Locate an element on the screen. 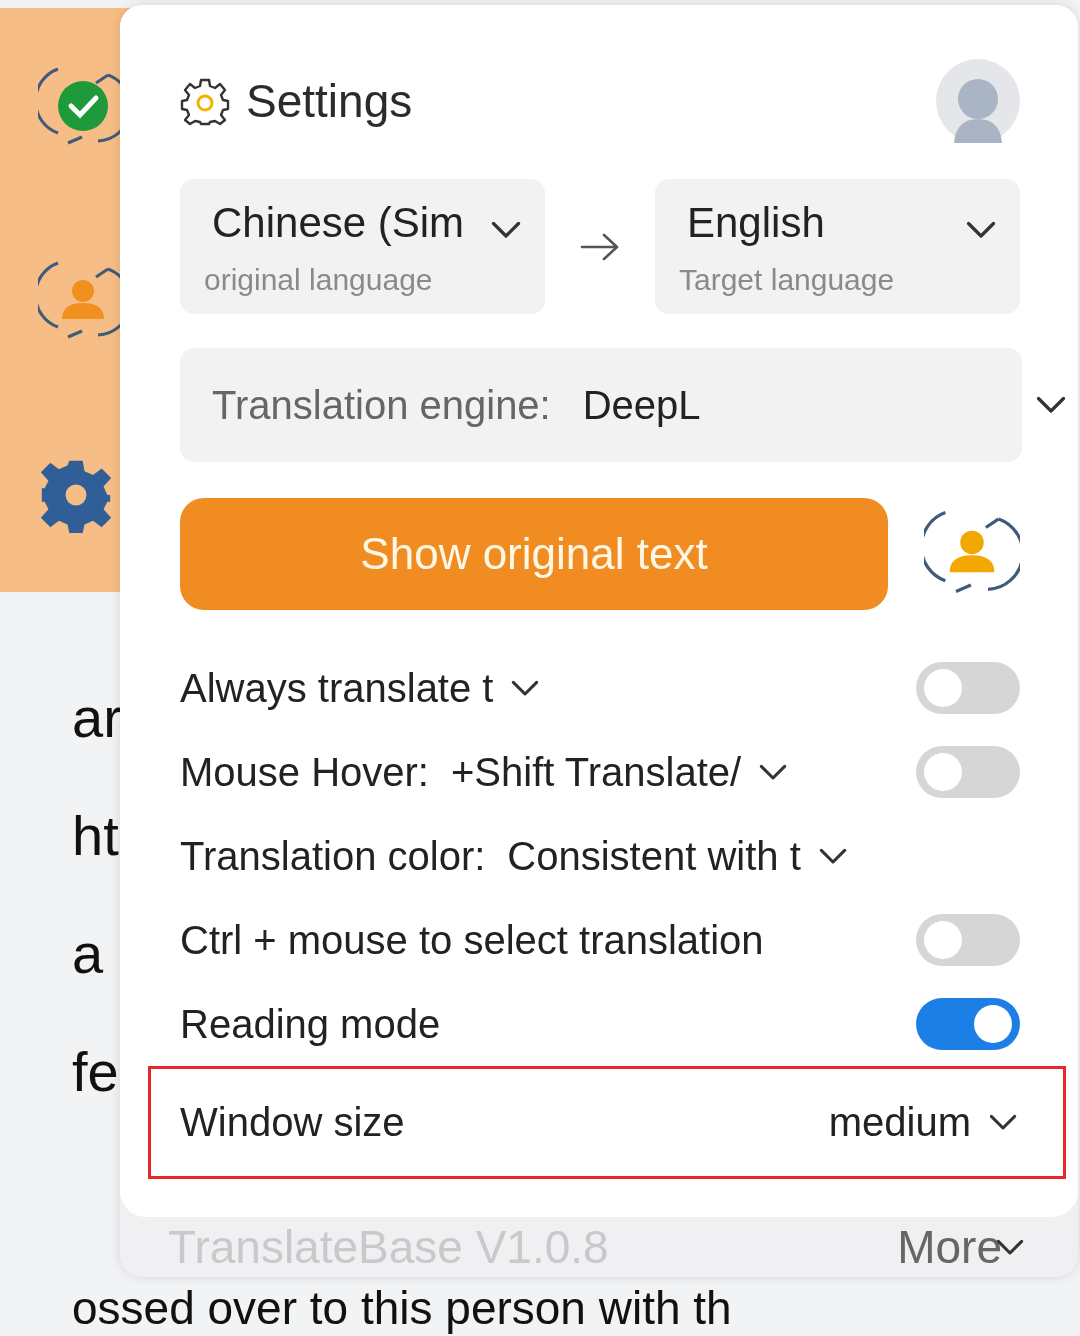 This screenshot has width=1080, height=1336. gear-icon is located at coordinates (205, 101).